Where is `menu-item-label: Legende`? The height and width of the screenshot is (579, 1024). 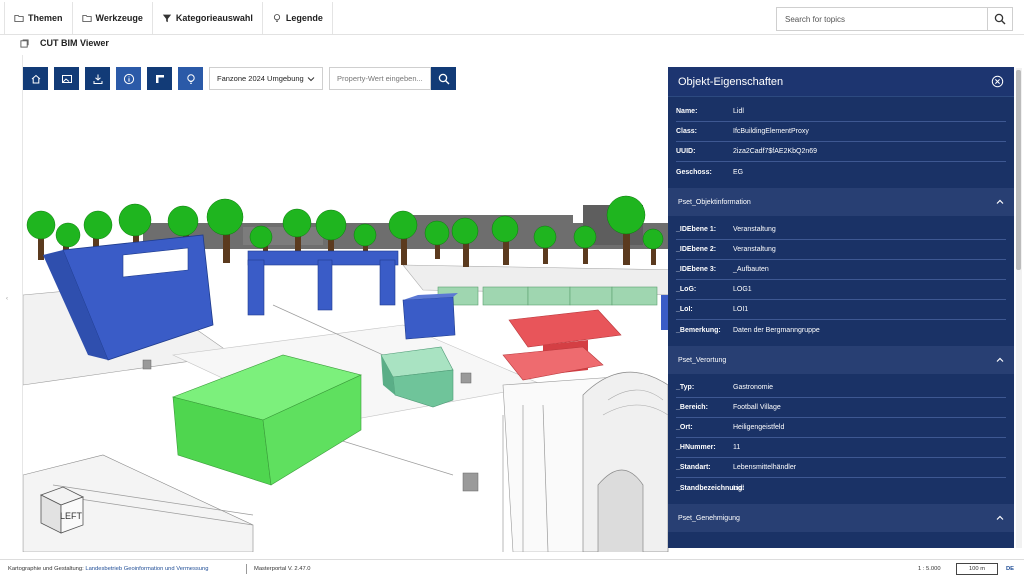 menu-item-label: Legende is located at coordinates (304, 18).